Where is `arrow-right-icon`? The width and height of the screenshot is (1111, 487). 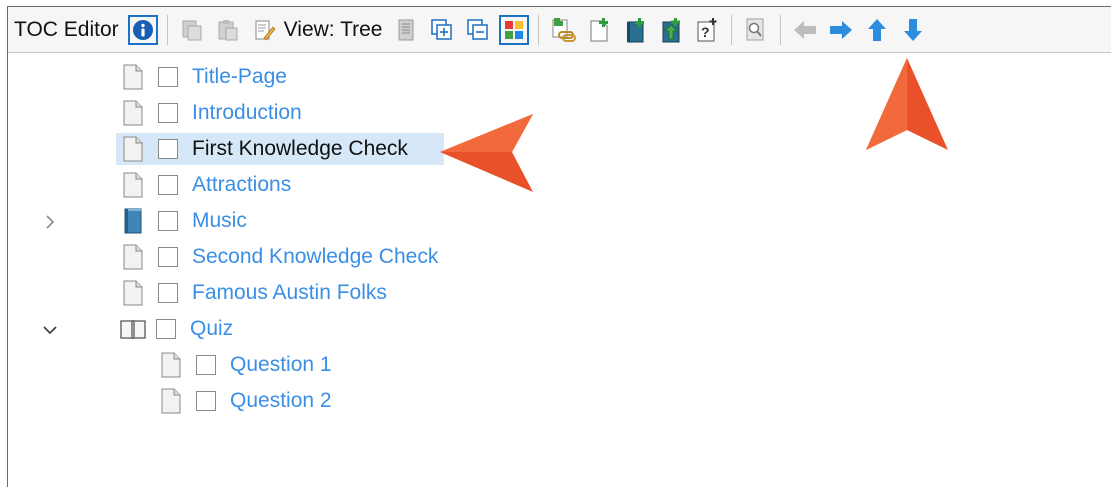
arrow-right-icon is located at coordinates (841, 29).